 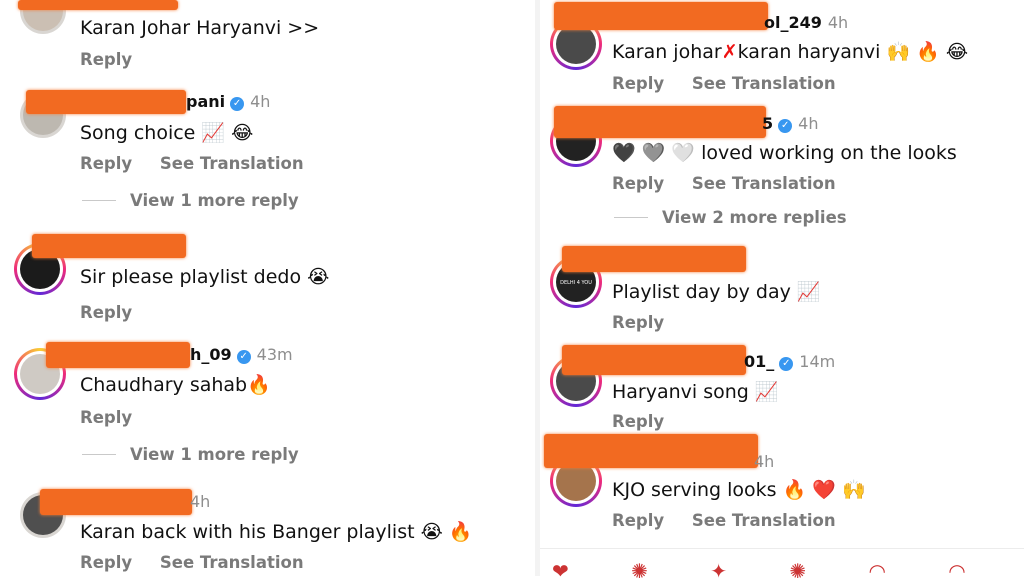 I want to click on avatar-label: DELHI 4 YOU, so click(x=576, y=283).